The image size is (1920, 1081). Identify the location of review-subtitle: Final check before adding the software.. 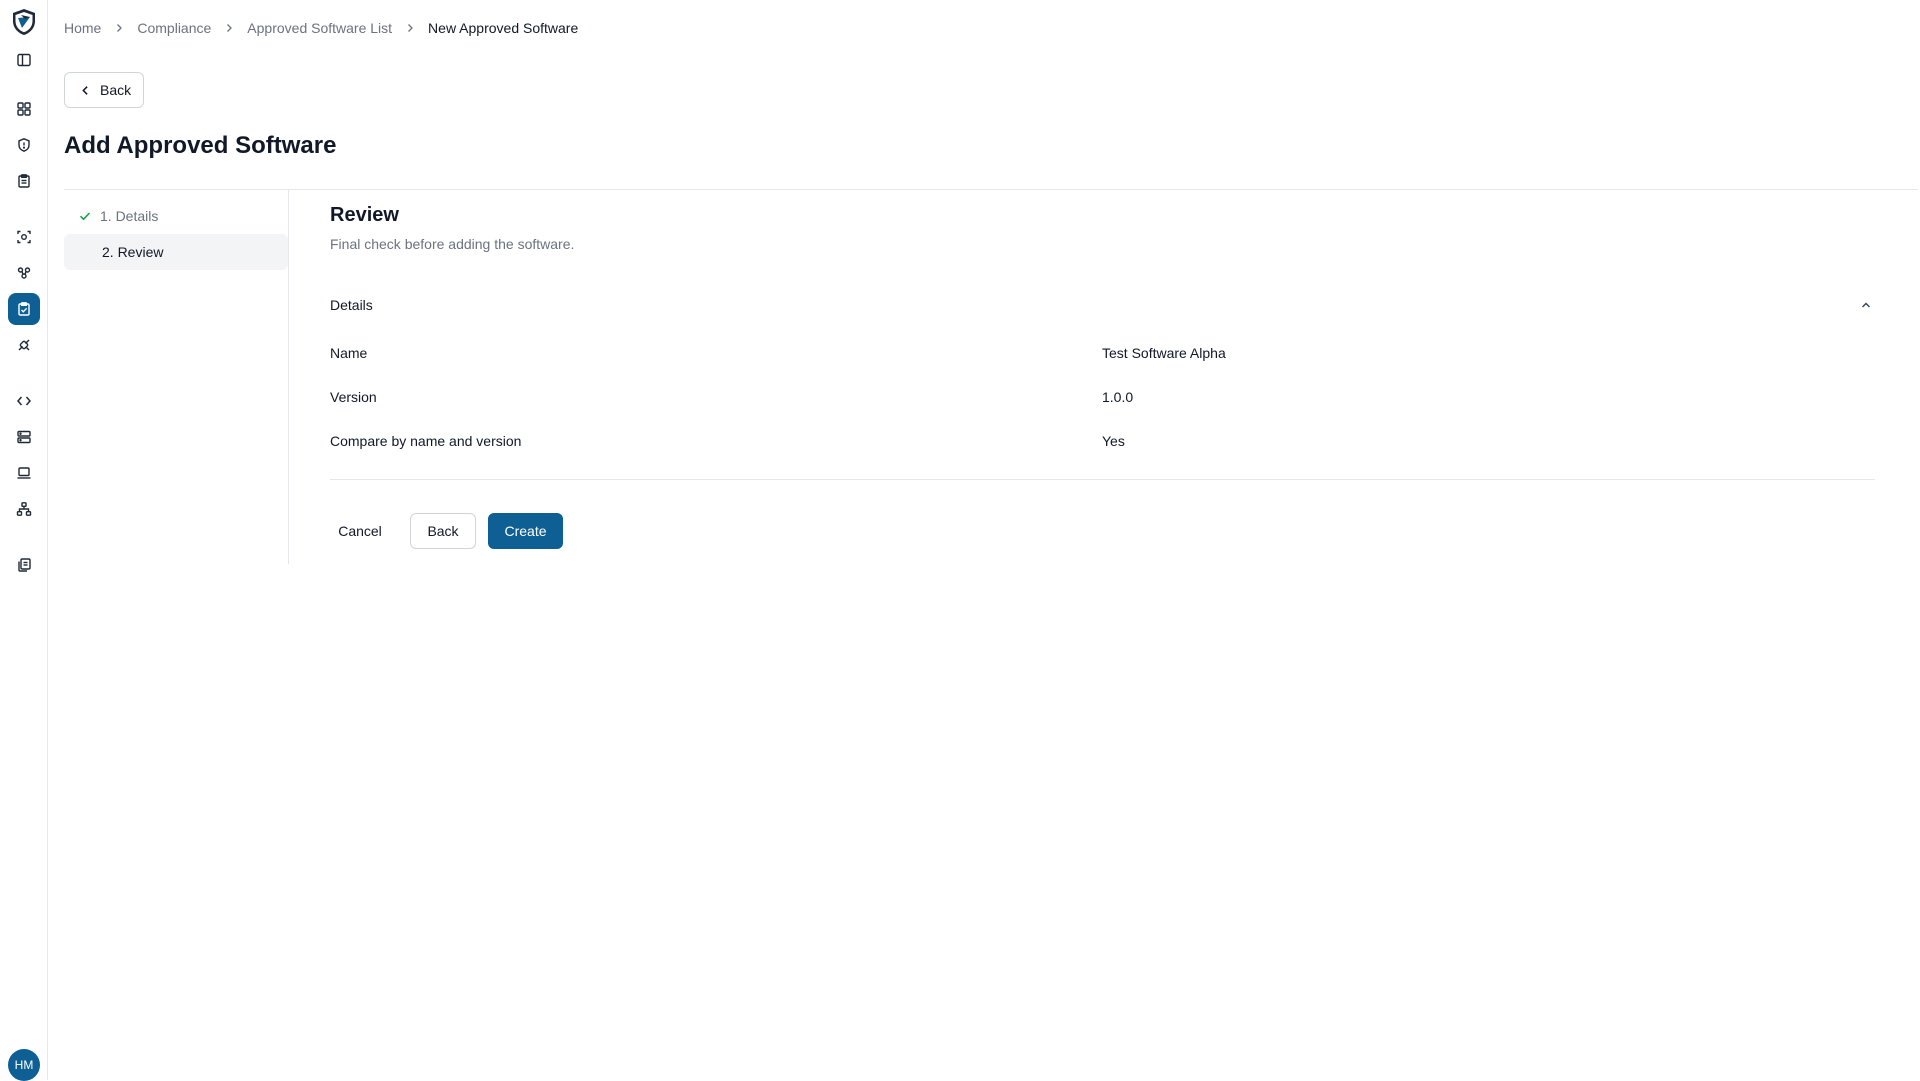
(452, 244).